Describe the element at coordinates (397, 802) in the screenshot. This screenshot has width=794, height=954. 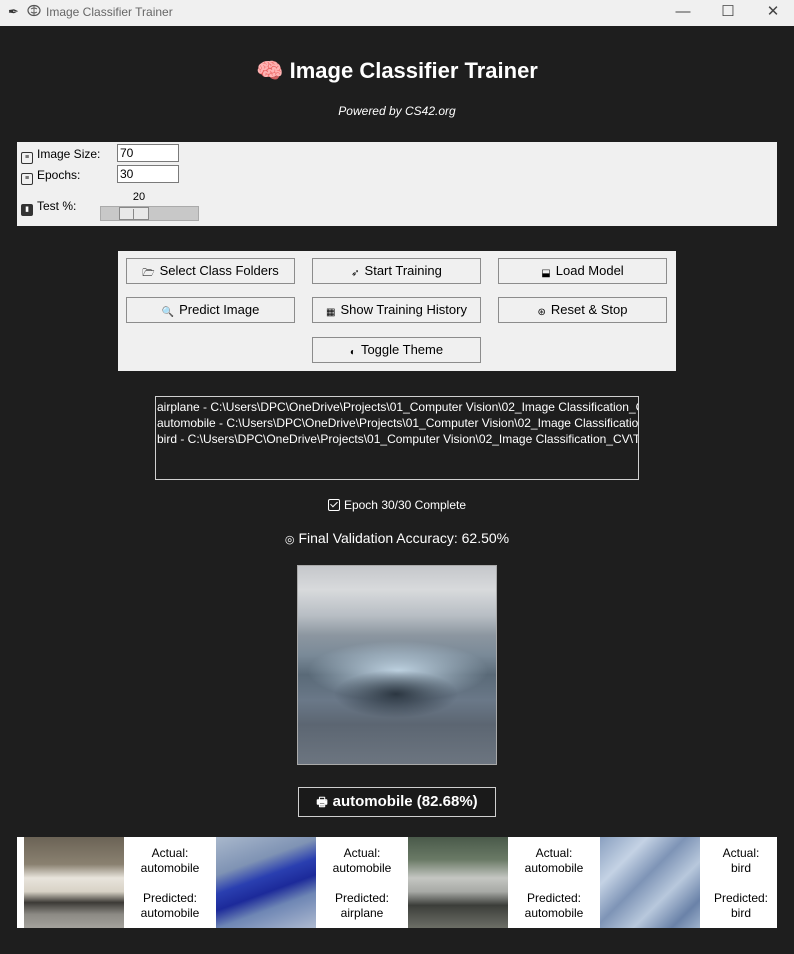
I see `prediction-result: 🖶 automobile (82.68%)` at that location.